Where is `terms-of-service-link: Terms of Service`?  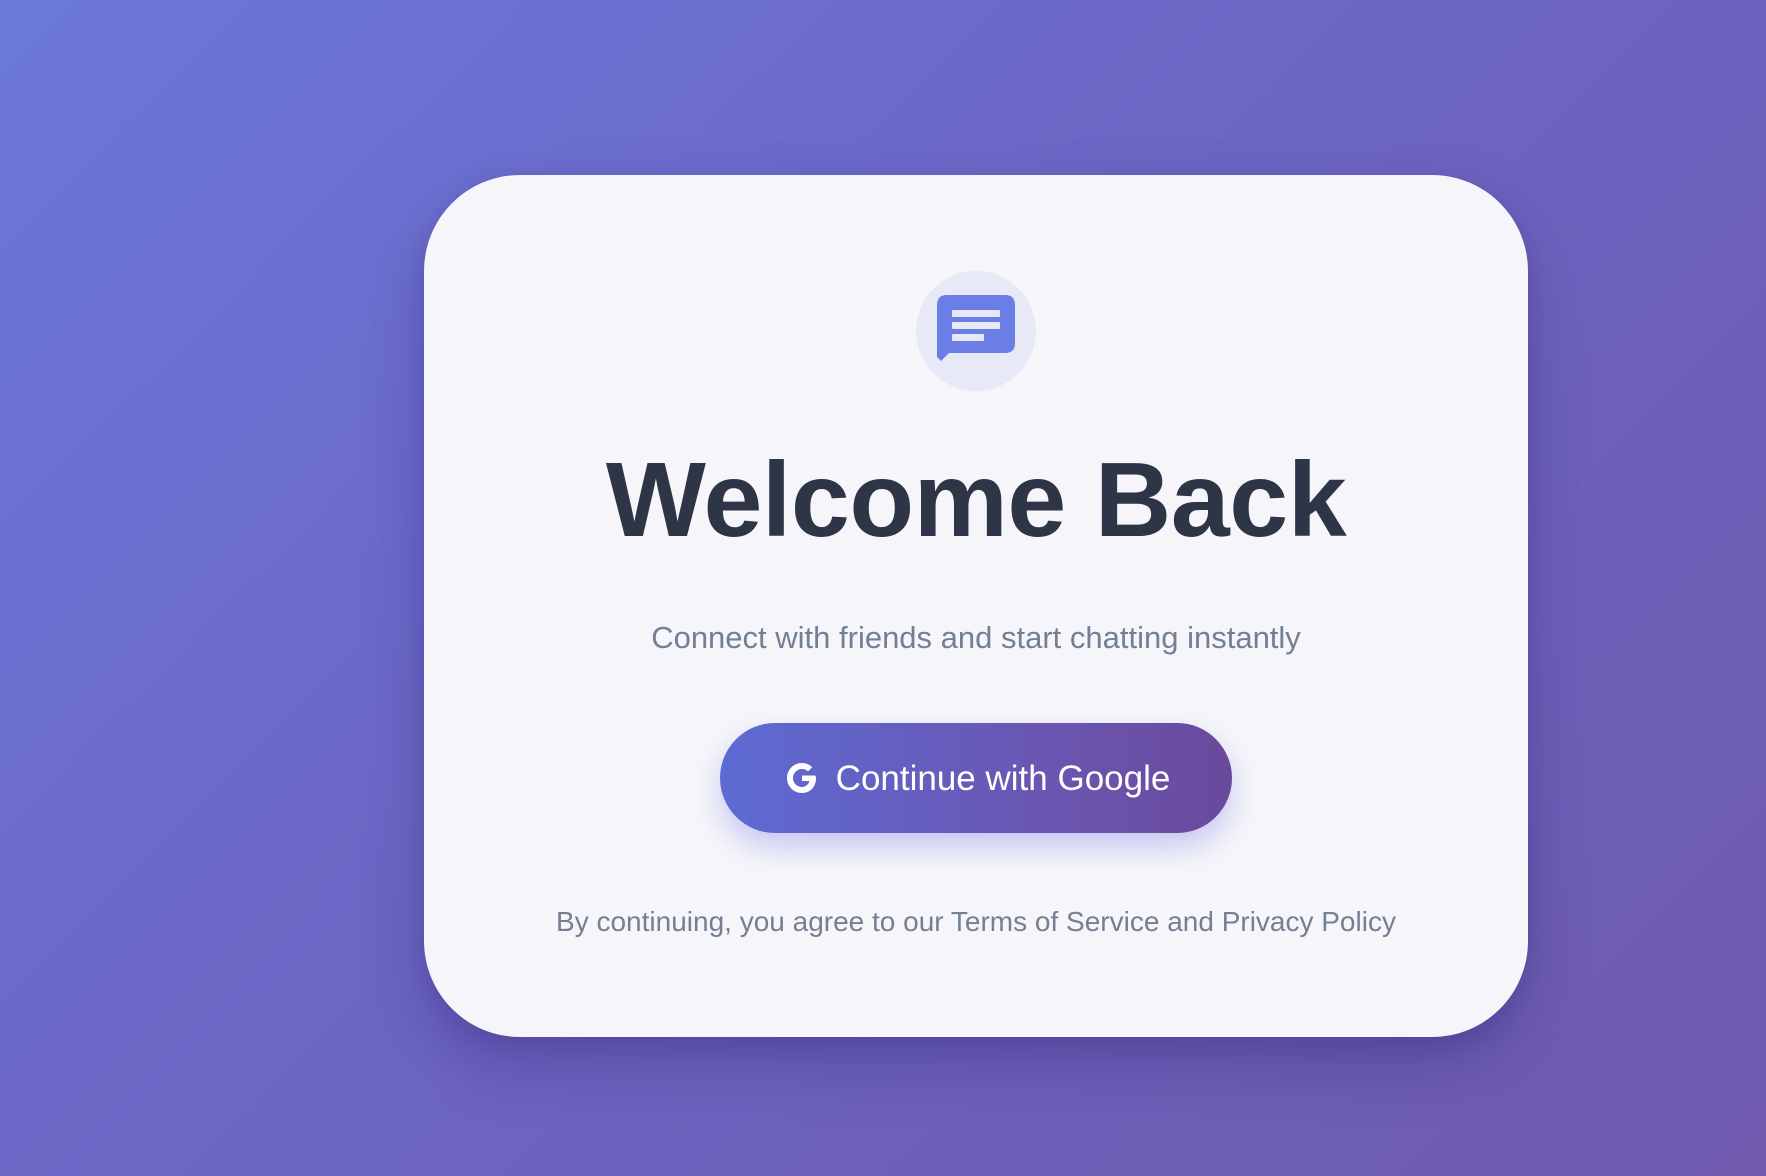 terms-of-service-link: Terms of Service is located at coordinates (1055, 921).